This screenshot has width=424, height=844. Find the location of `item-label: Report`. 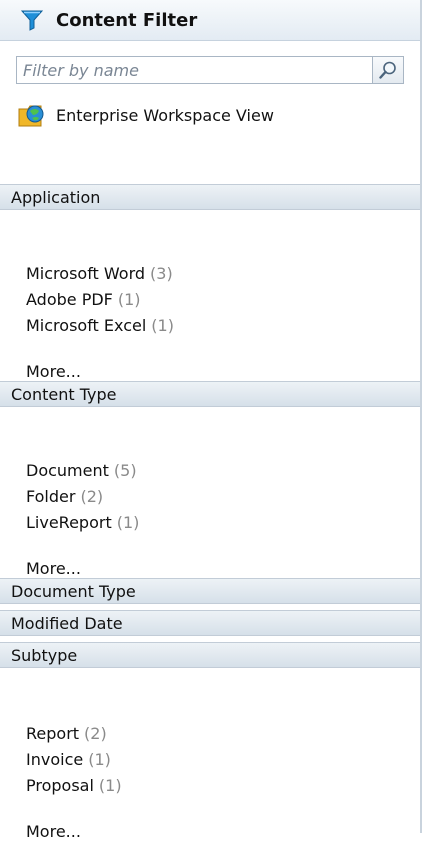

item-label: Report is located at coordinates (53, 733).